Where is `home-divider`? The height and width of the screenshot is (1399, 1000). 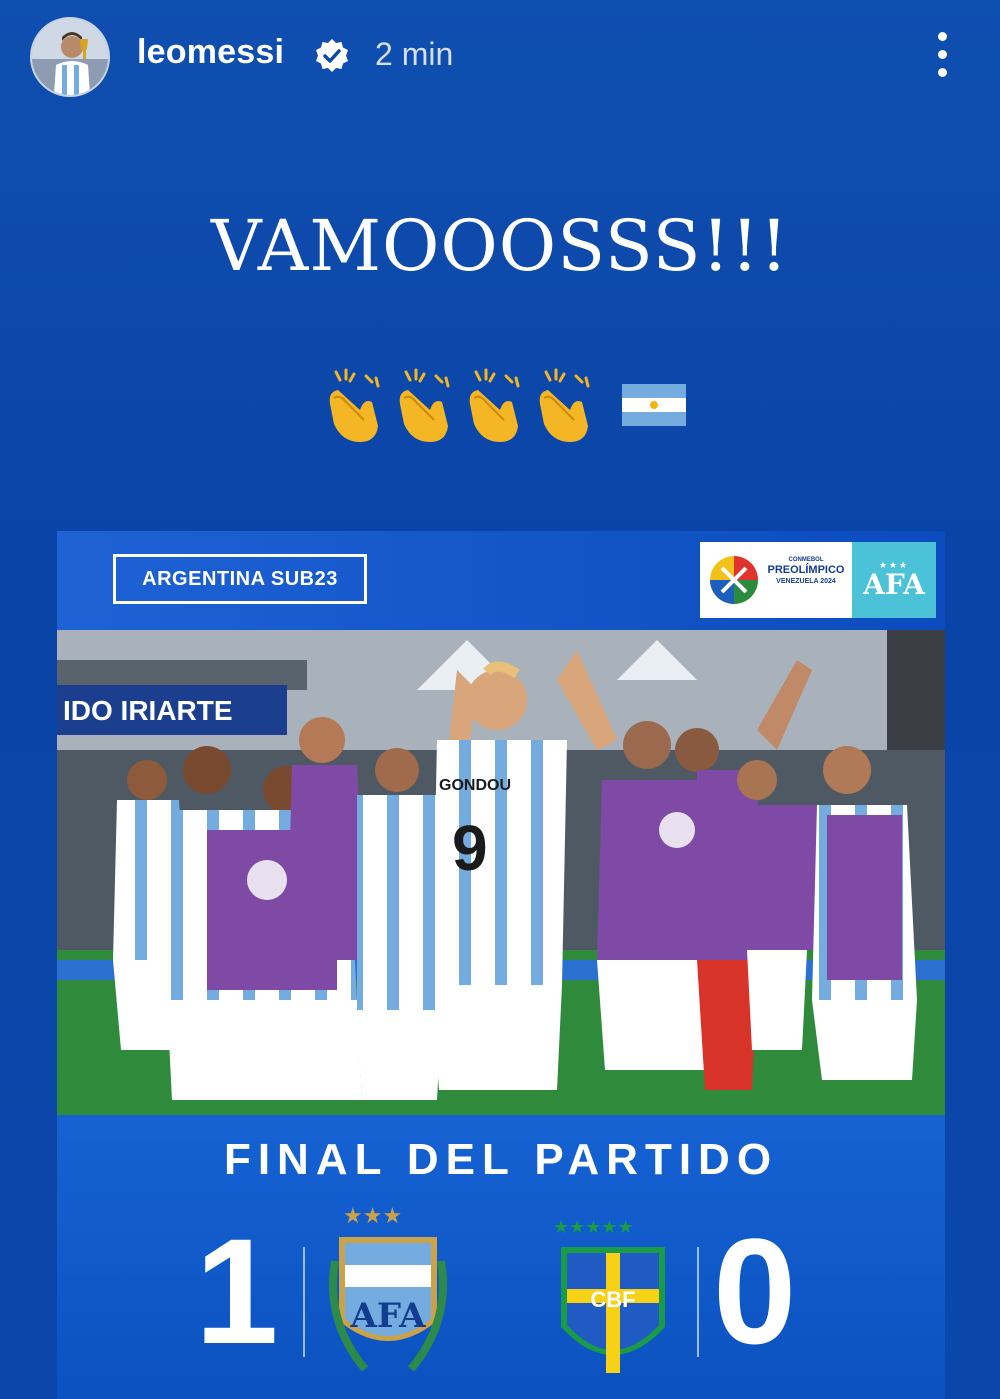
home-divider is located at coordinates (304, 1302).